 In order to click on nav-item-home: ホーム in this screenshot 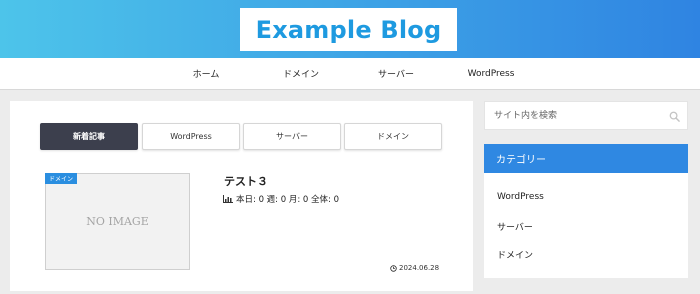, I will do `click(206, 73)`.